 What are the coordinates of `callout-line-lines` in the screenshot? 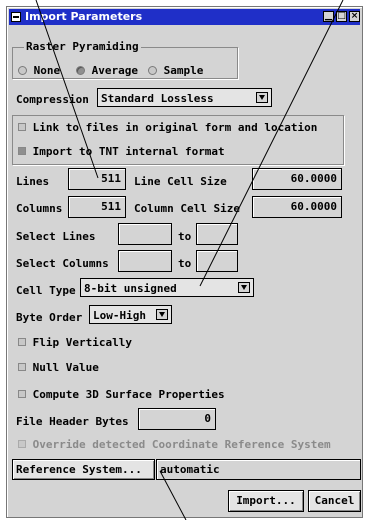 It's located at (67, 89).